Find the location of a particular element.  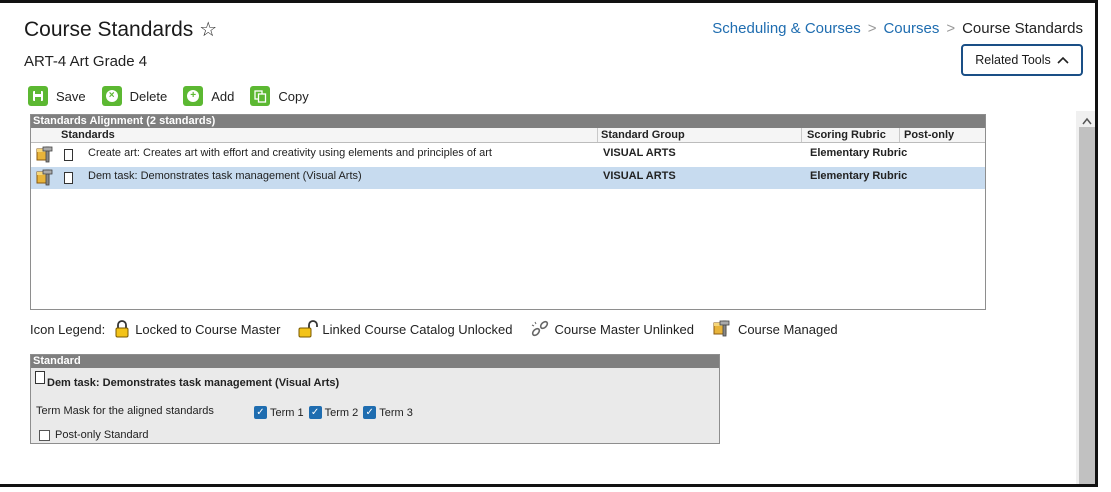

term-1-checkbox: ✓ Term 1 is located at coordinates (279, 412).